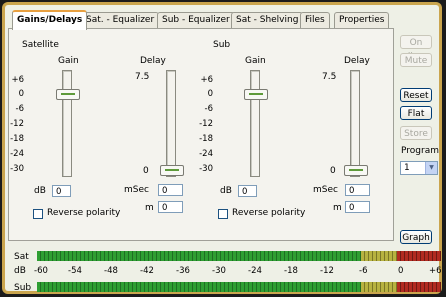  What do you see at coordinates (146, 171) in the screenshot?
I see `sat-delay-min: 0` at bounding box center [146, 171].